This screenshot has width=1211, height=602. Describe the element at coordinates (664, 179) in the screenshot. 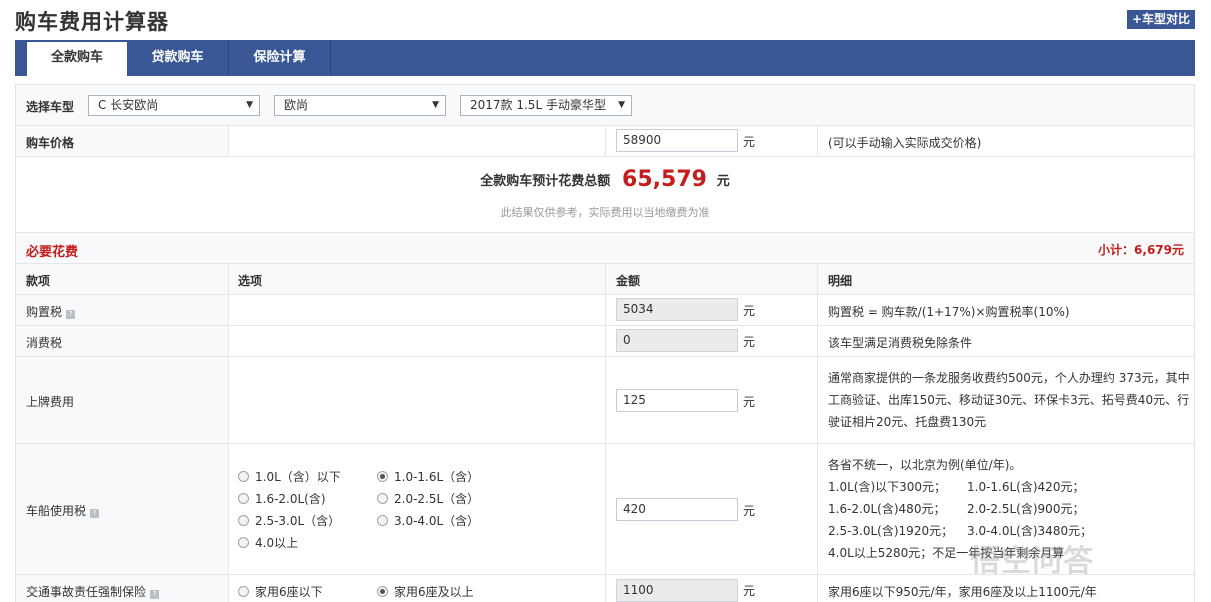

I see `total-amount: 65,579` at that location.